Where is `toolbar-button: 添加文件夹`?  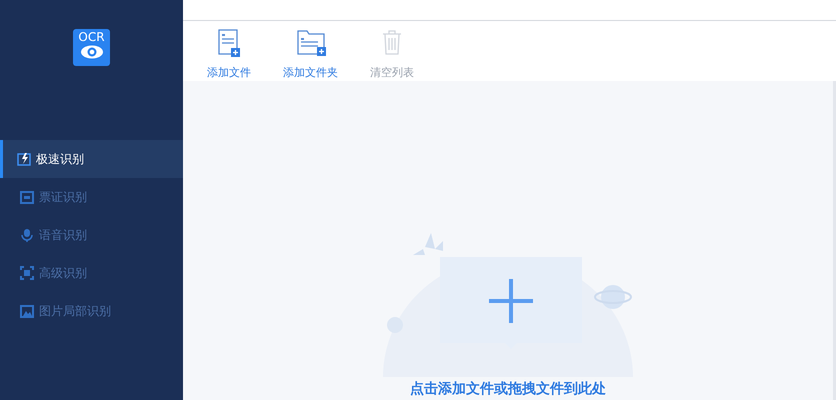
toolbar-button: 添加文件夹 is located at coordinates (310, 53).